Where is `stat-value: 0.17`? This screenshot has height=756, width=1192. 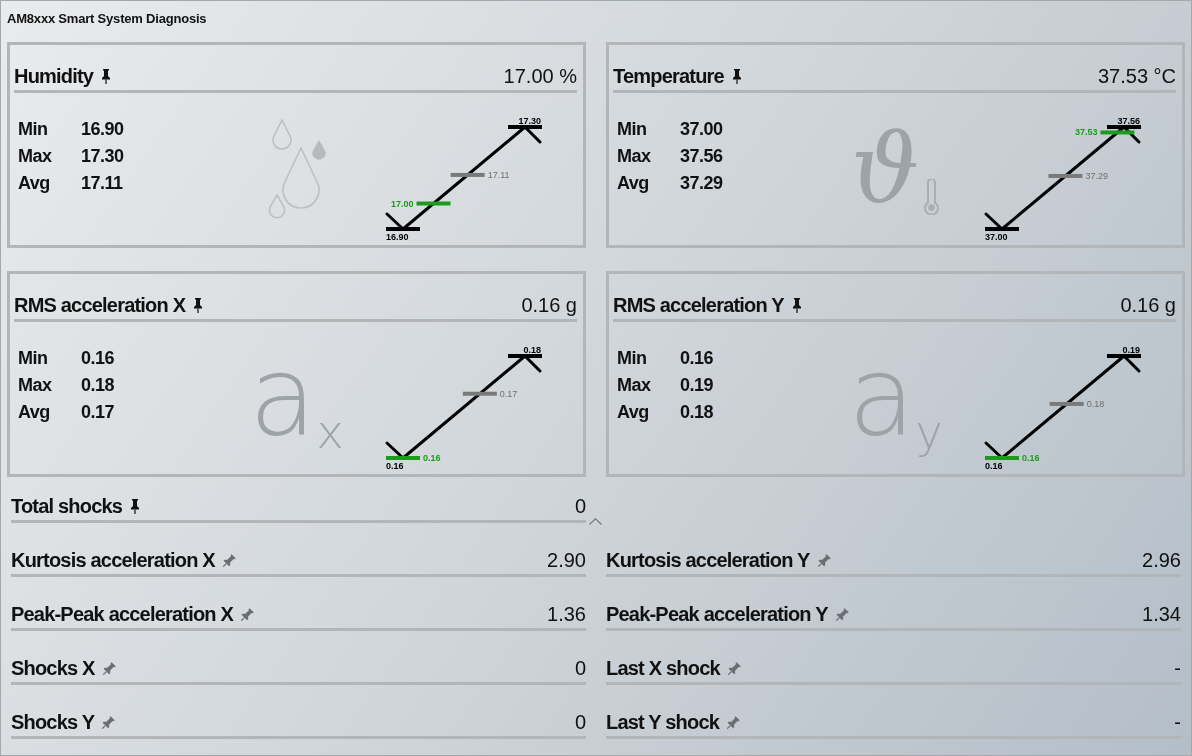 stat-value: 0.17 is located at coordinates (98, 412).